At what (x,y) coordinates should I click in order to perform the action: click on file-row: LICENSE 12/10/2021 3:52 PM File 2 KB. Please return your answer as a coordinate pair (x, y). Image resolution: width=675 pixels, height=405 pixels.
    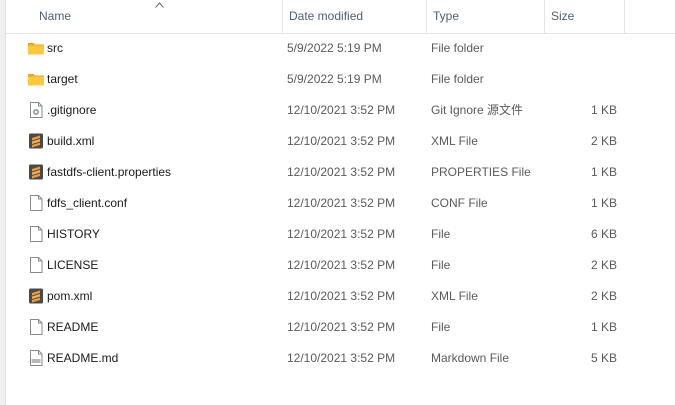
    Looking at the image, I should click on (340, 265).